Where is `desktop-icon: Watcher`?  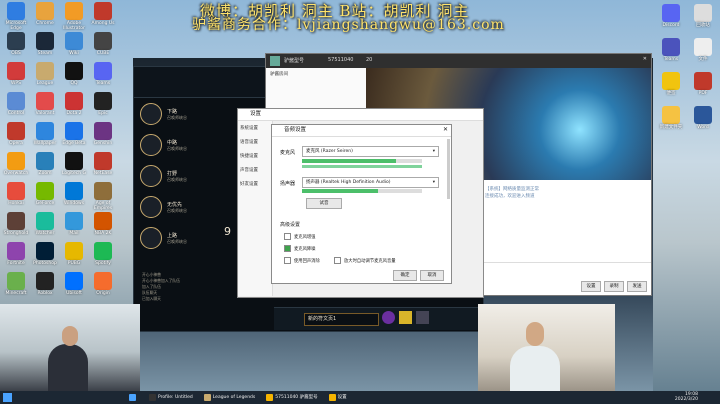
desktop-icon: Watcher is located at coordinates (45, 224).